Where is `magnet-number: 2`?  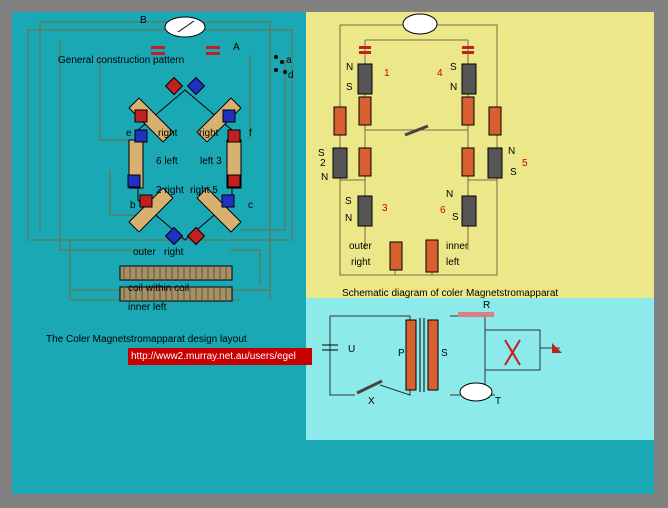
magnet-number: 2 is located at coordinates (323, 163).